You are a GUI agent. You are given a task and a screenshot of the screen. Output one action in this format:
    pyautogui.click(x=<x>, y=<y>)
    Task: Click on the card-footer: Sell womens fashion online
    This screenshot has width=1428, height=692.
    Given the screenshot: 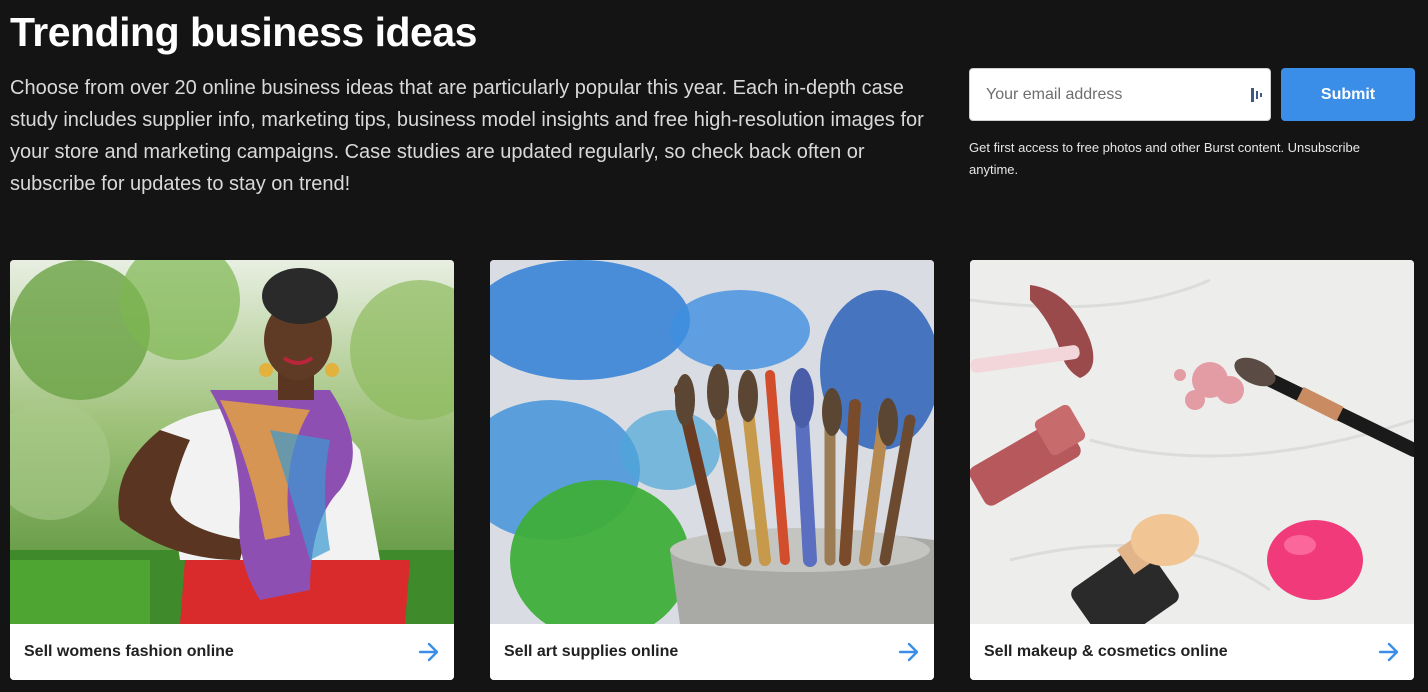 What is the action you would take?
    pyautogui.click(x=232, y=652)
    